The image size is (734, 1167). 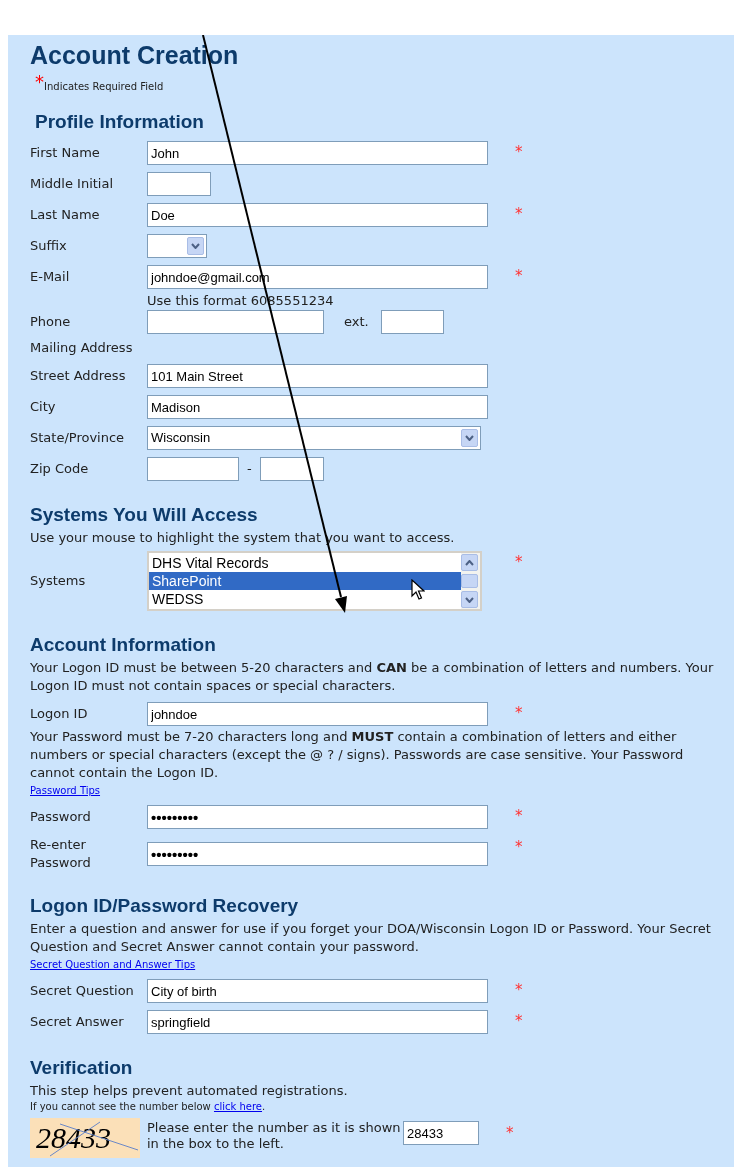 What do you see at coordinates (317, 991) in the screenshot?
I see `text-field: City of birth` at bounding box center [317, 991].